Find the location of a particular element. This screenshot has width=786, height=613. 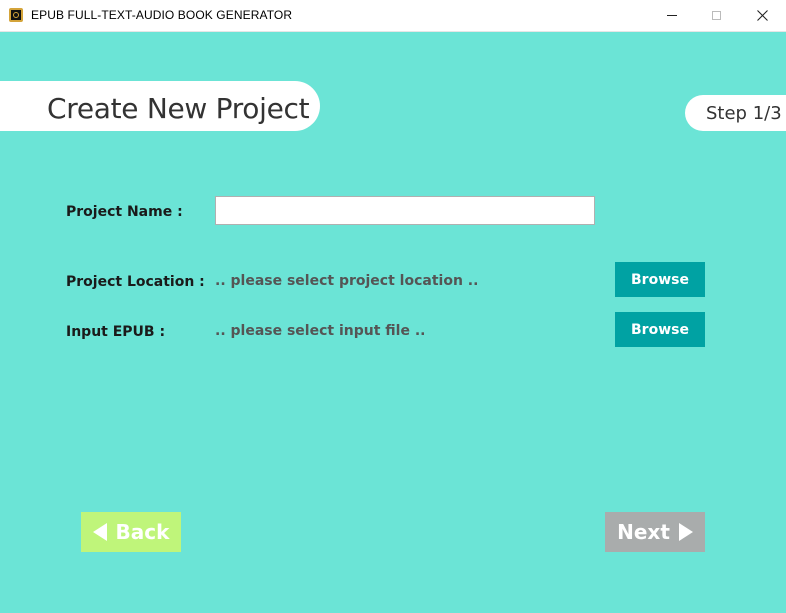

minimize-button is located at coordinates (672, 15).